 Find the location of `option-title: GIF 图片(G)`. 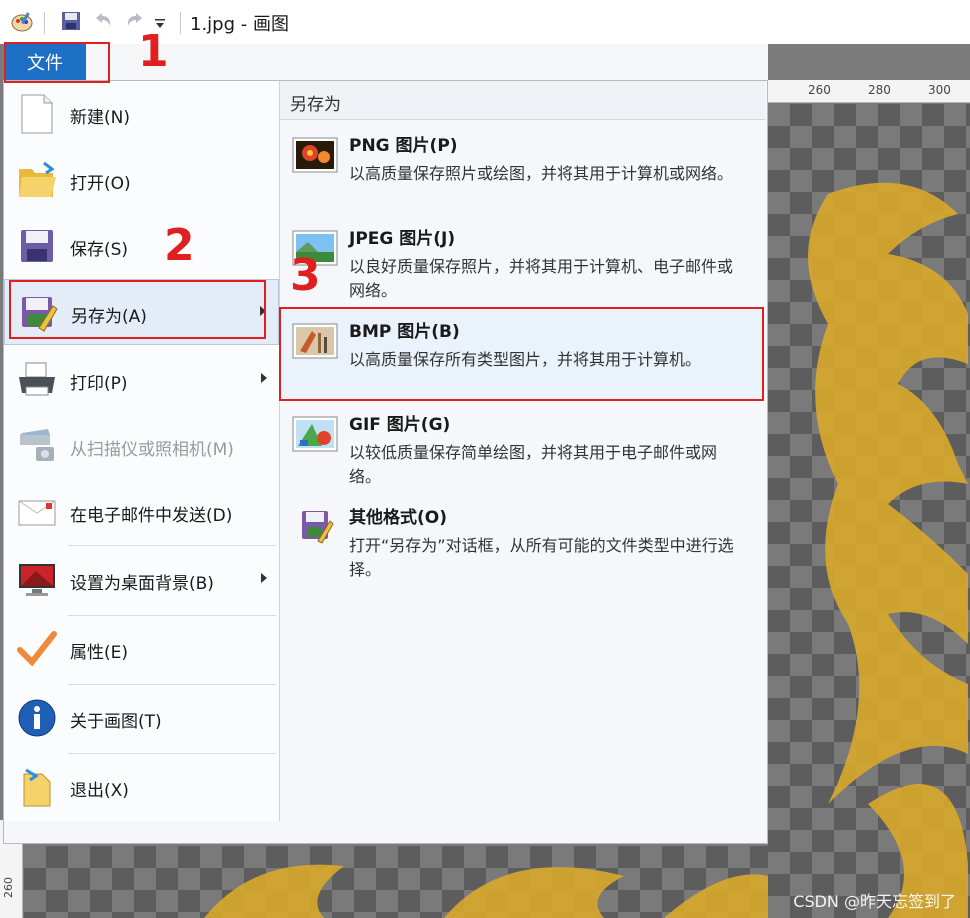

option-title: GIF 图片(G) is located at coordinates (400, 425).